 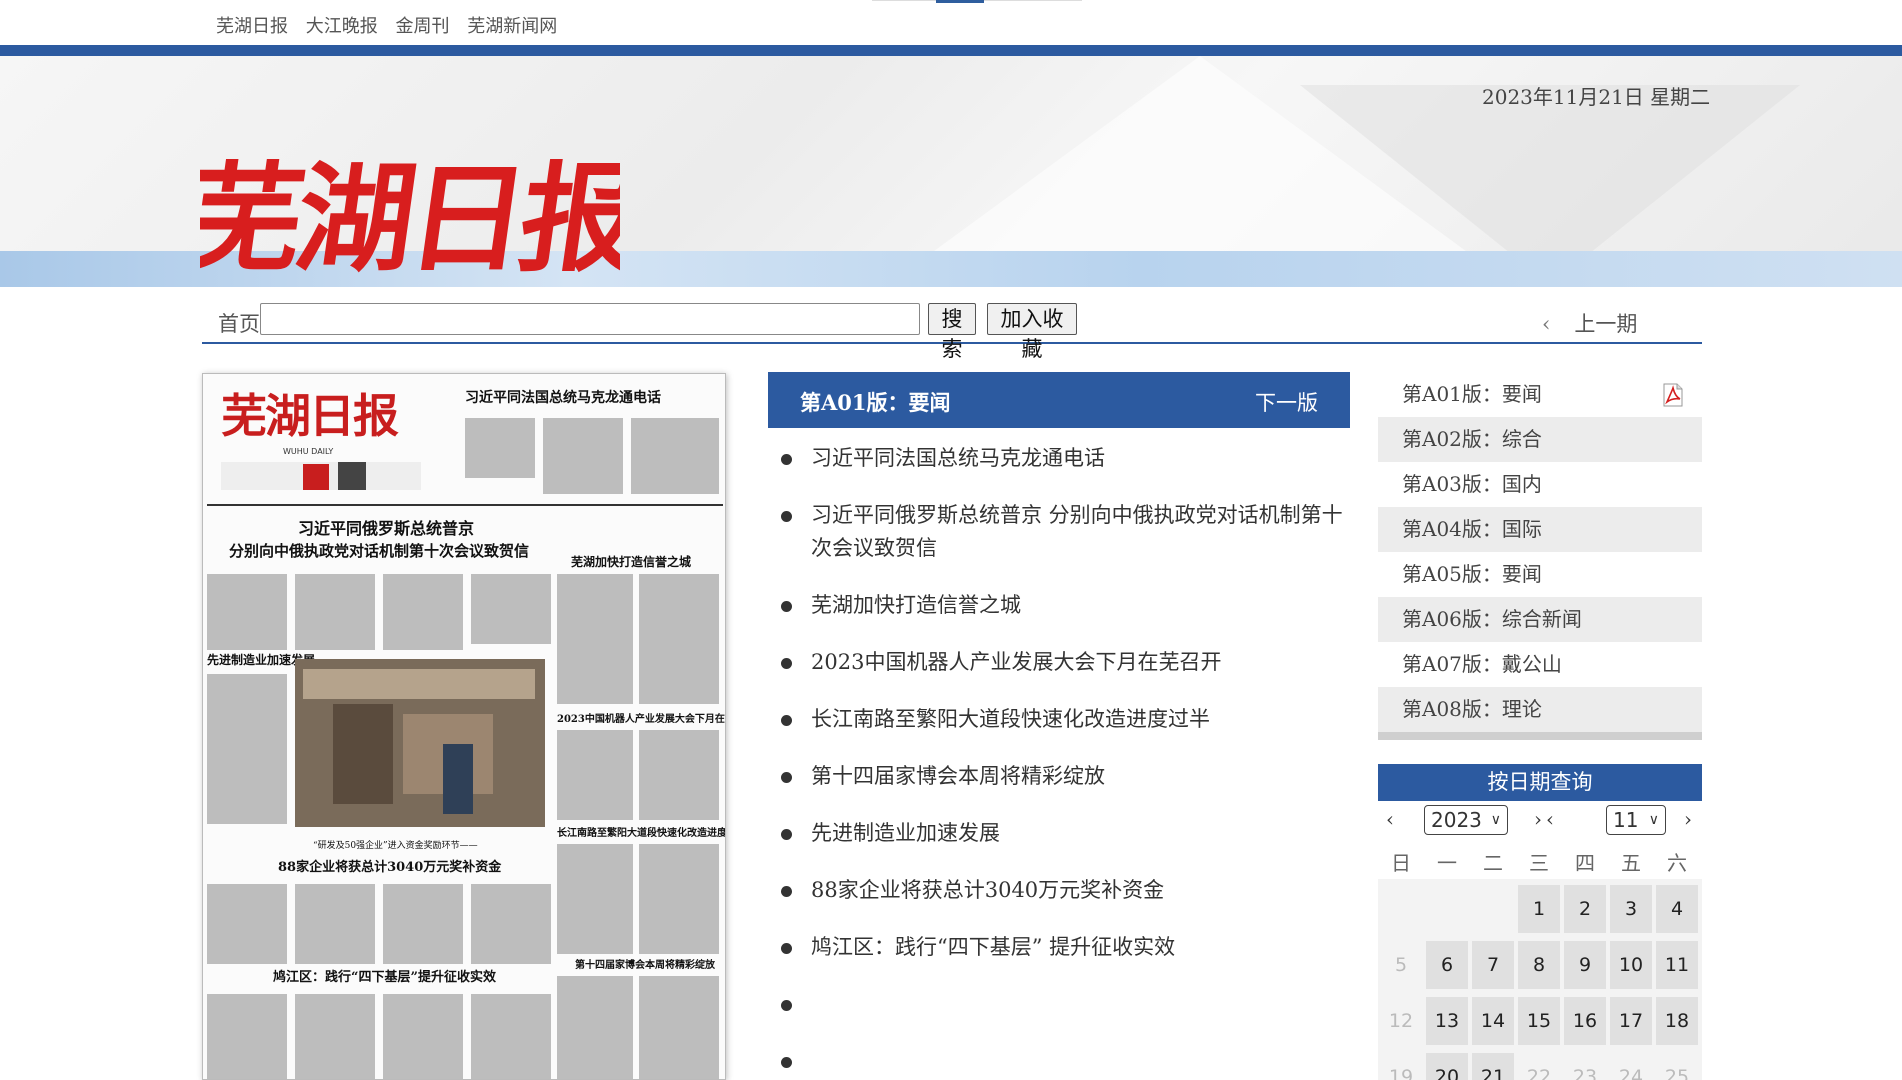 What do you see at coordinates (1631, 965) in the screenshot?
I see `calendar-day: 10` at bounding box center [1631, 965].